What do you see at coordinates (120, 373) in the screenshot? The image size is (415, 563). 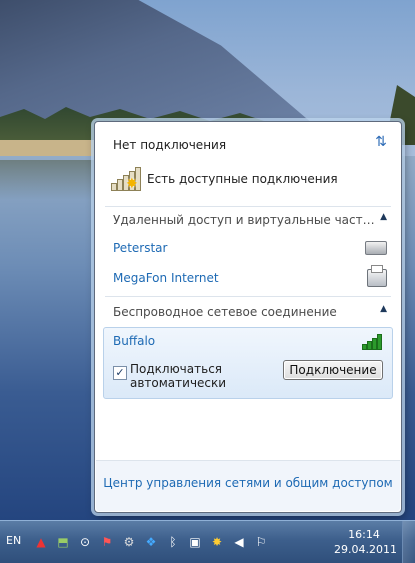 I see `auto-connect-checkbox: ✓` at bounding box center [120, 373].